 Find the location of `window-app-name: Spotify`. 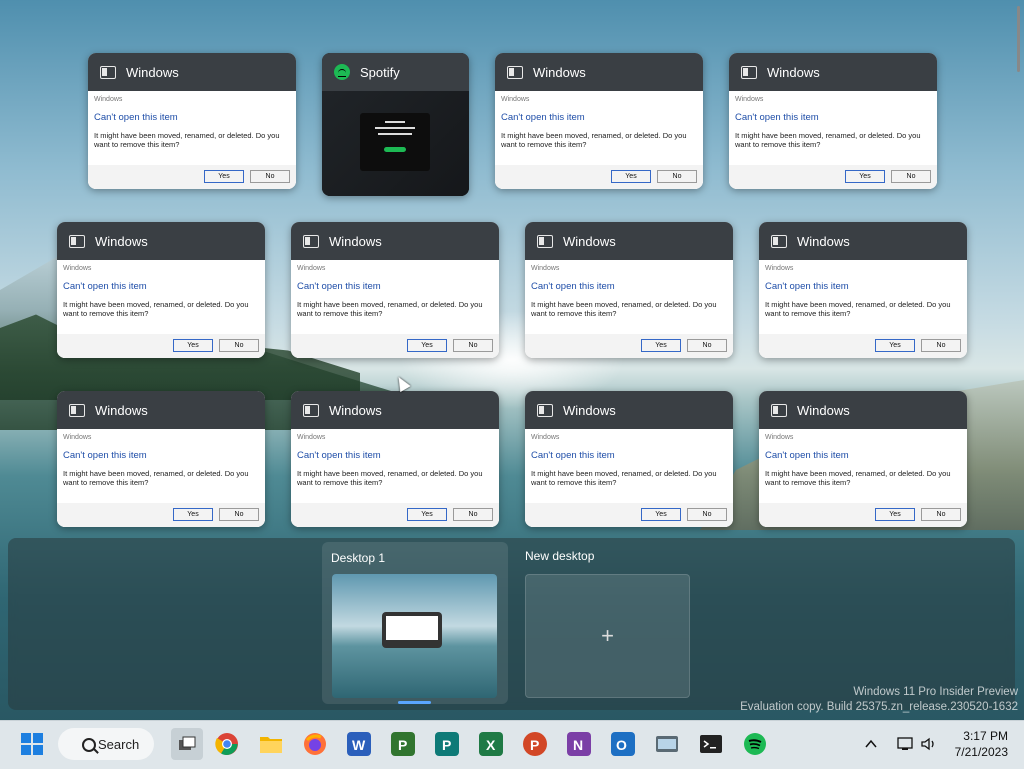

window-app-name: Spotify is located at coordinates (380, 72).